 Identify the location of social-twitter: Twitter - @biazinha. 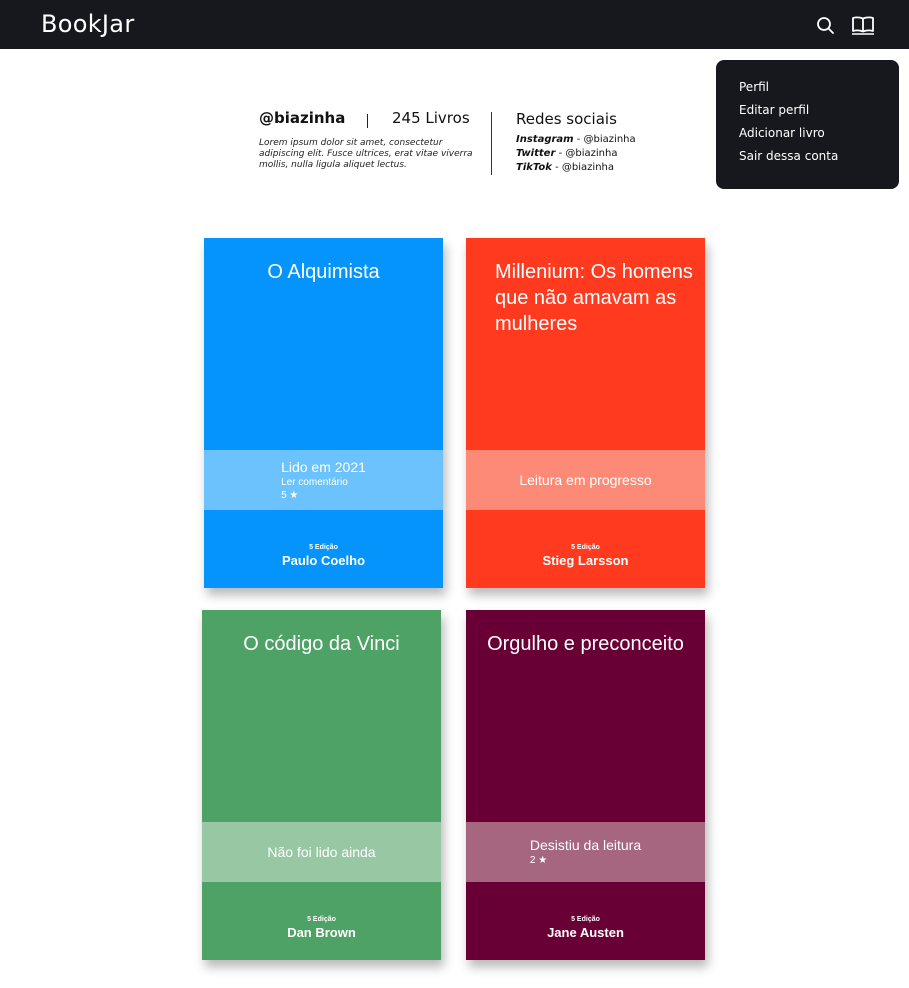
(576, 154).